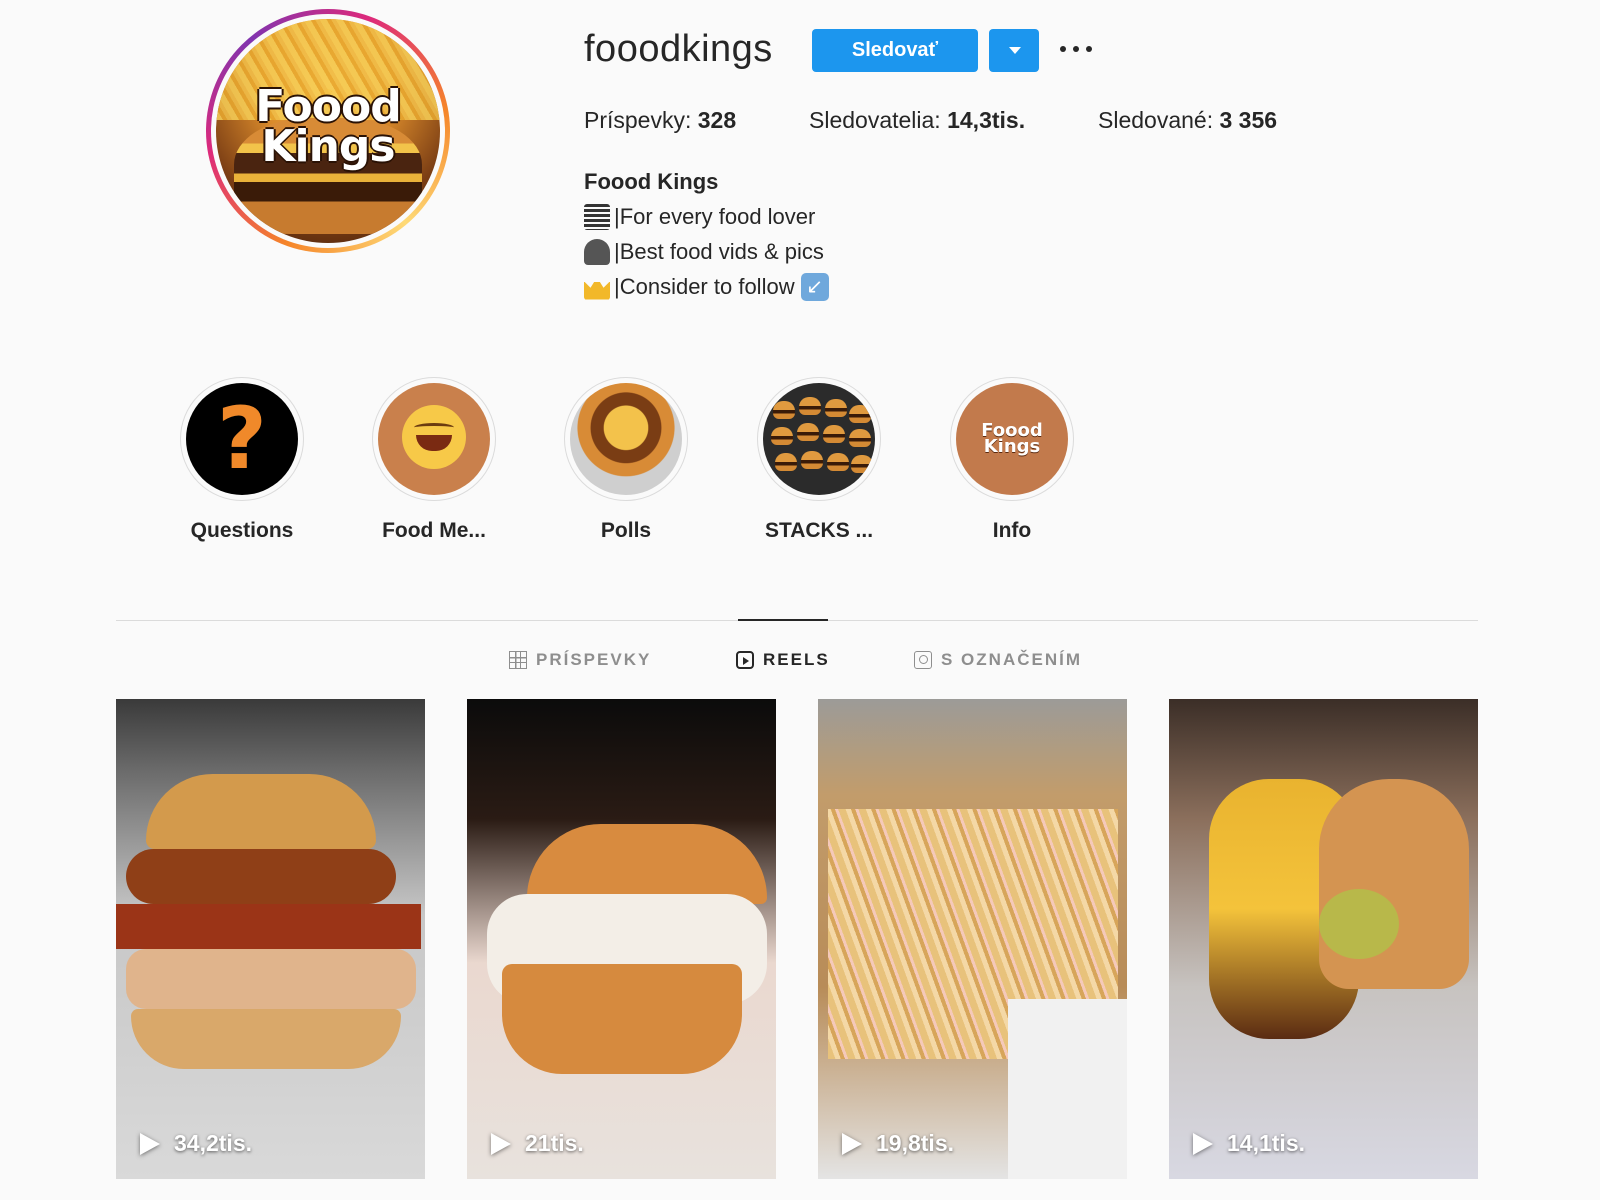 This screenshot has width=1600, height=1200. What do you see at coordinates (895, 50) in the screenshot?
I see `follow-button: Sledovať` at bounding box center [895, 50].